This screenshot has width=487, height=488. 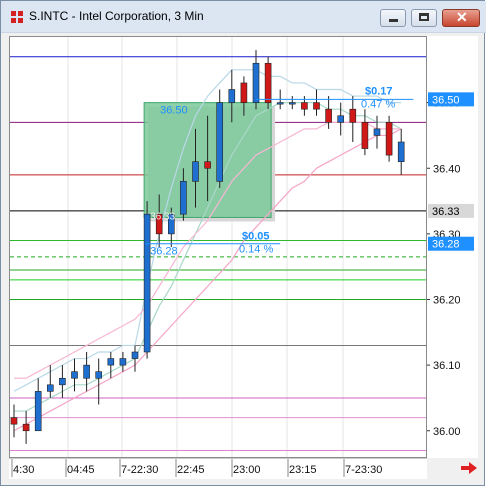 I want to click on scroll-right-arrow-icon, so click(x=469, y=468).